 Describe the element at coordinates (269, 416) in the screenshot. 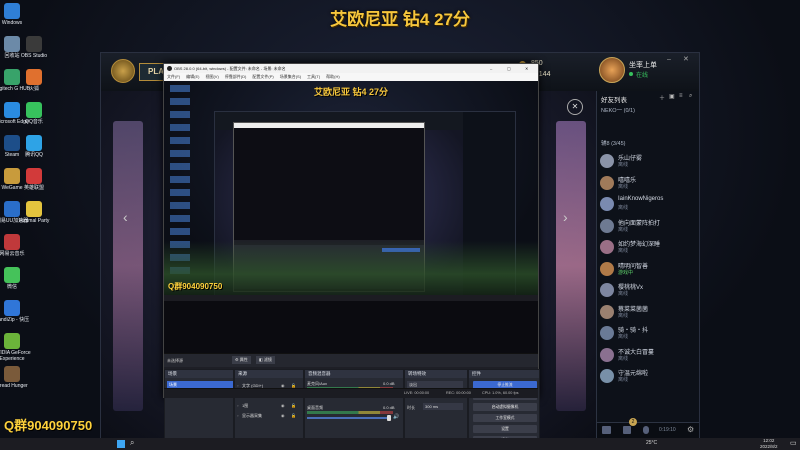

I see `source-item: ▫ 显示器采集 ◉ 🔓` at that location.